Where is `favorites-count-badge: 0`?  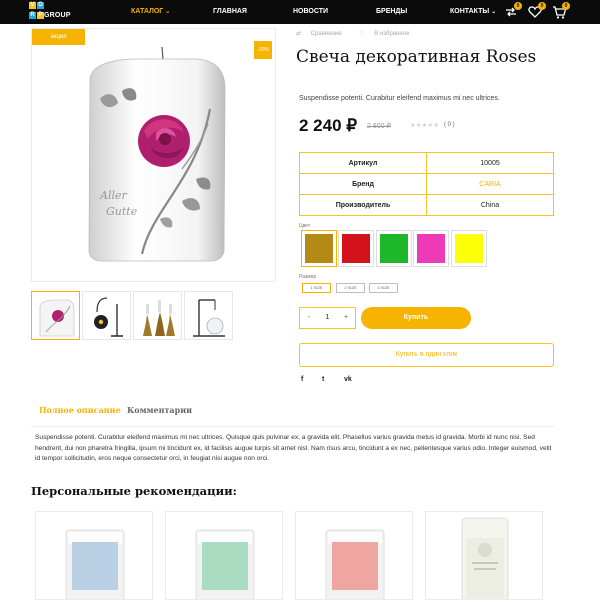
favorites-count-badge: 0 is located at coordinates (542, 6).